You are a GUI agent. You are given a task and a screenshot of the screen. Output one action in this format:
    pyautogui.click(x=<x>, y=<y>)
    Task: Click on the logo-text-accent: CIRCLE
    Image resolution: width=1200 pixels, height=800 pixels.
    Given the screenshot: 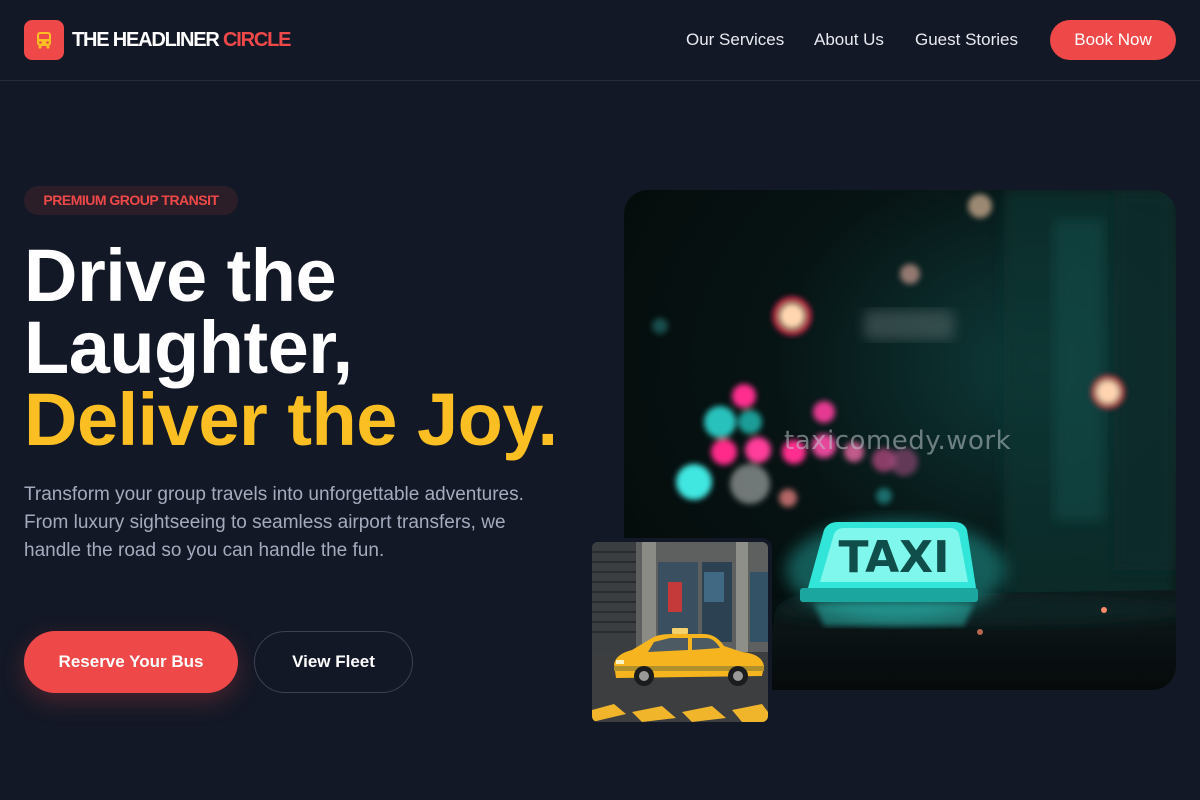 What is the action you would take?
    pyautogui.click(x=257, y=40)
    